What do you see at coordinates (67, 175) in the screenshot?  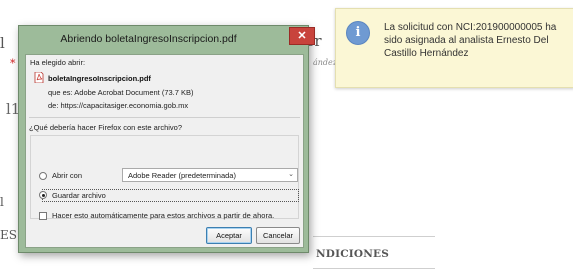 I see `open-with-label: Abrir con` at bounding box center [67, 175].